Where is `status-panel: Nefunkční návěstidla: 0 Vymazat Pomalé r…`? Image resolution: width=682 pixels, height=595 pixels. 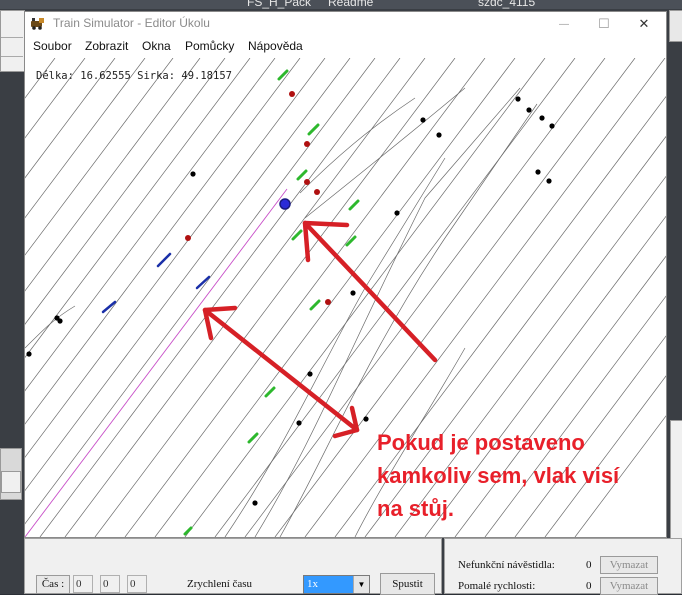
status-panel: Nefunkční návěstidla: 0 Vymazat Pomalé r… is located at coordinates (563, 566).